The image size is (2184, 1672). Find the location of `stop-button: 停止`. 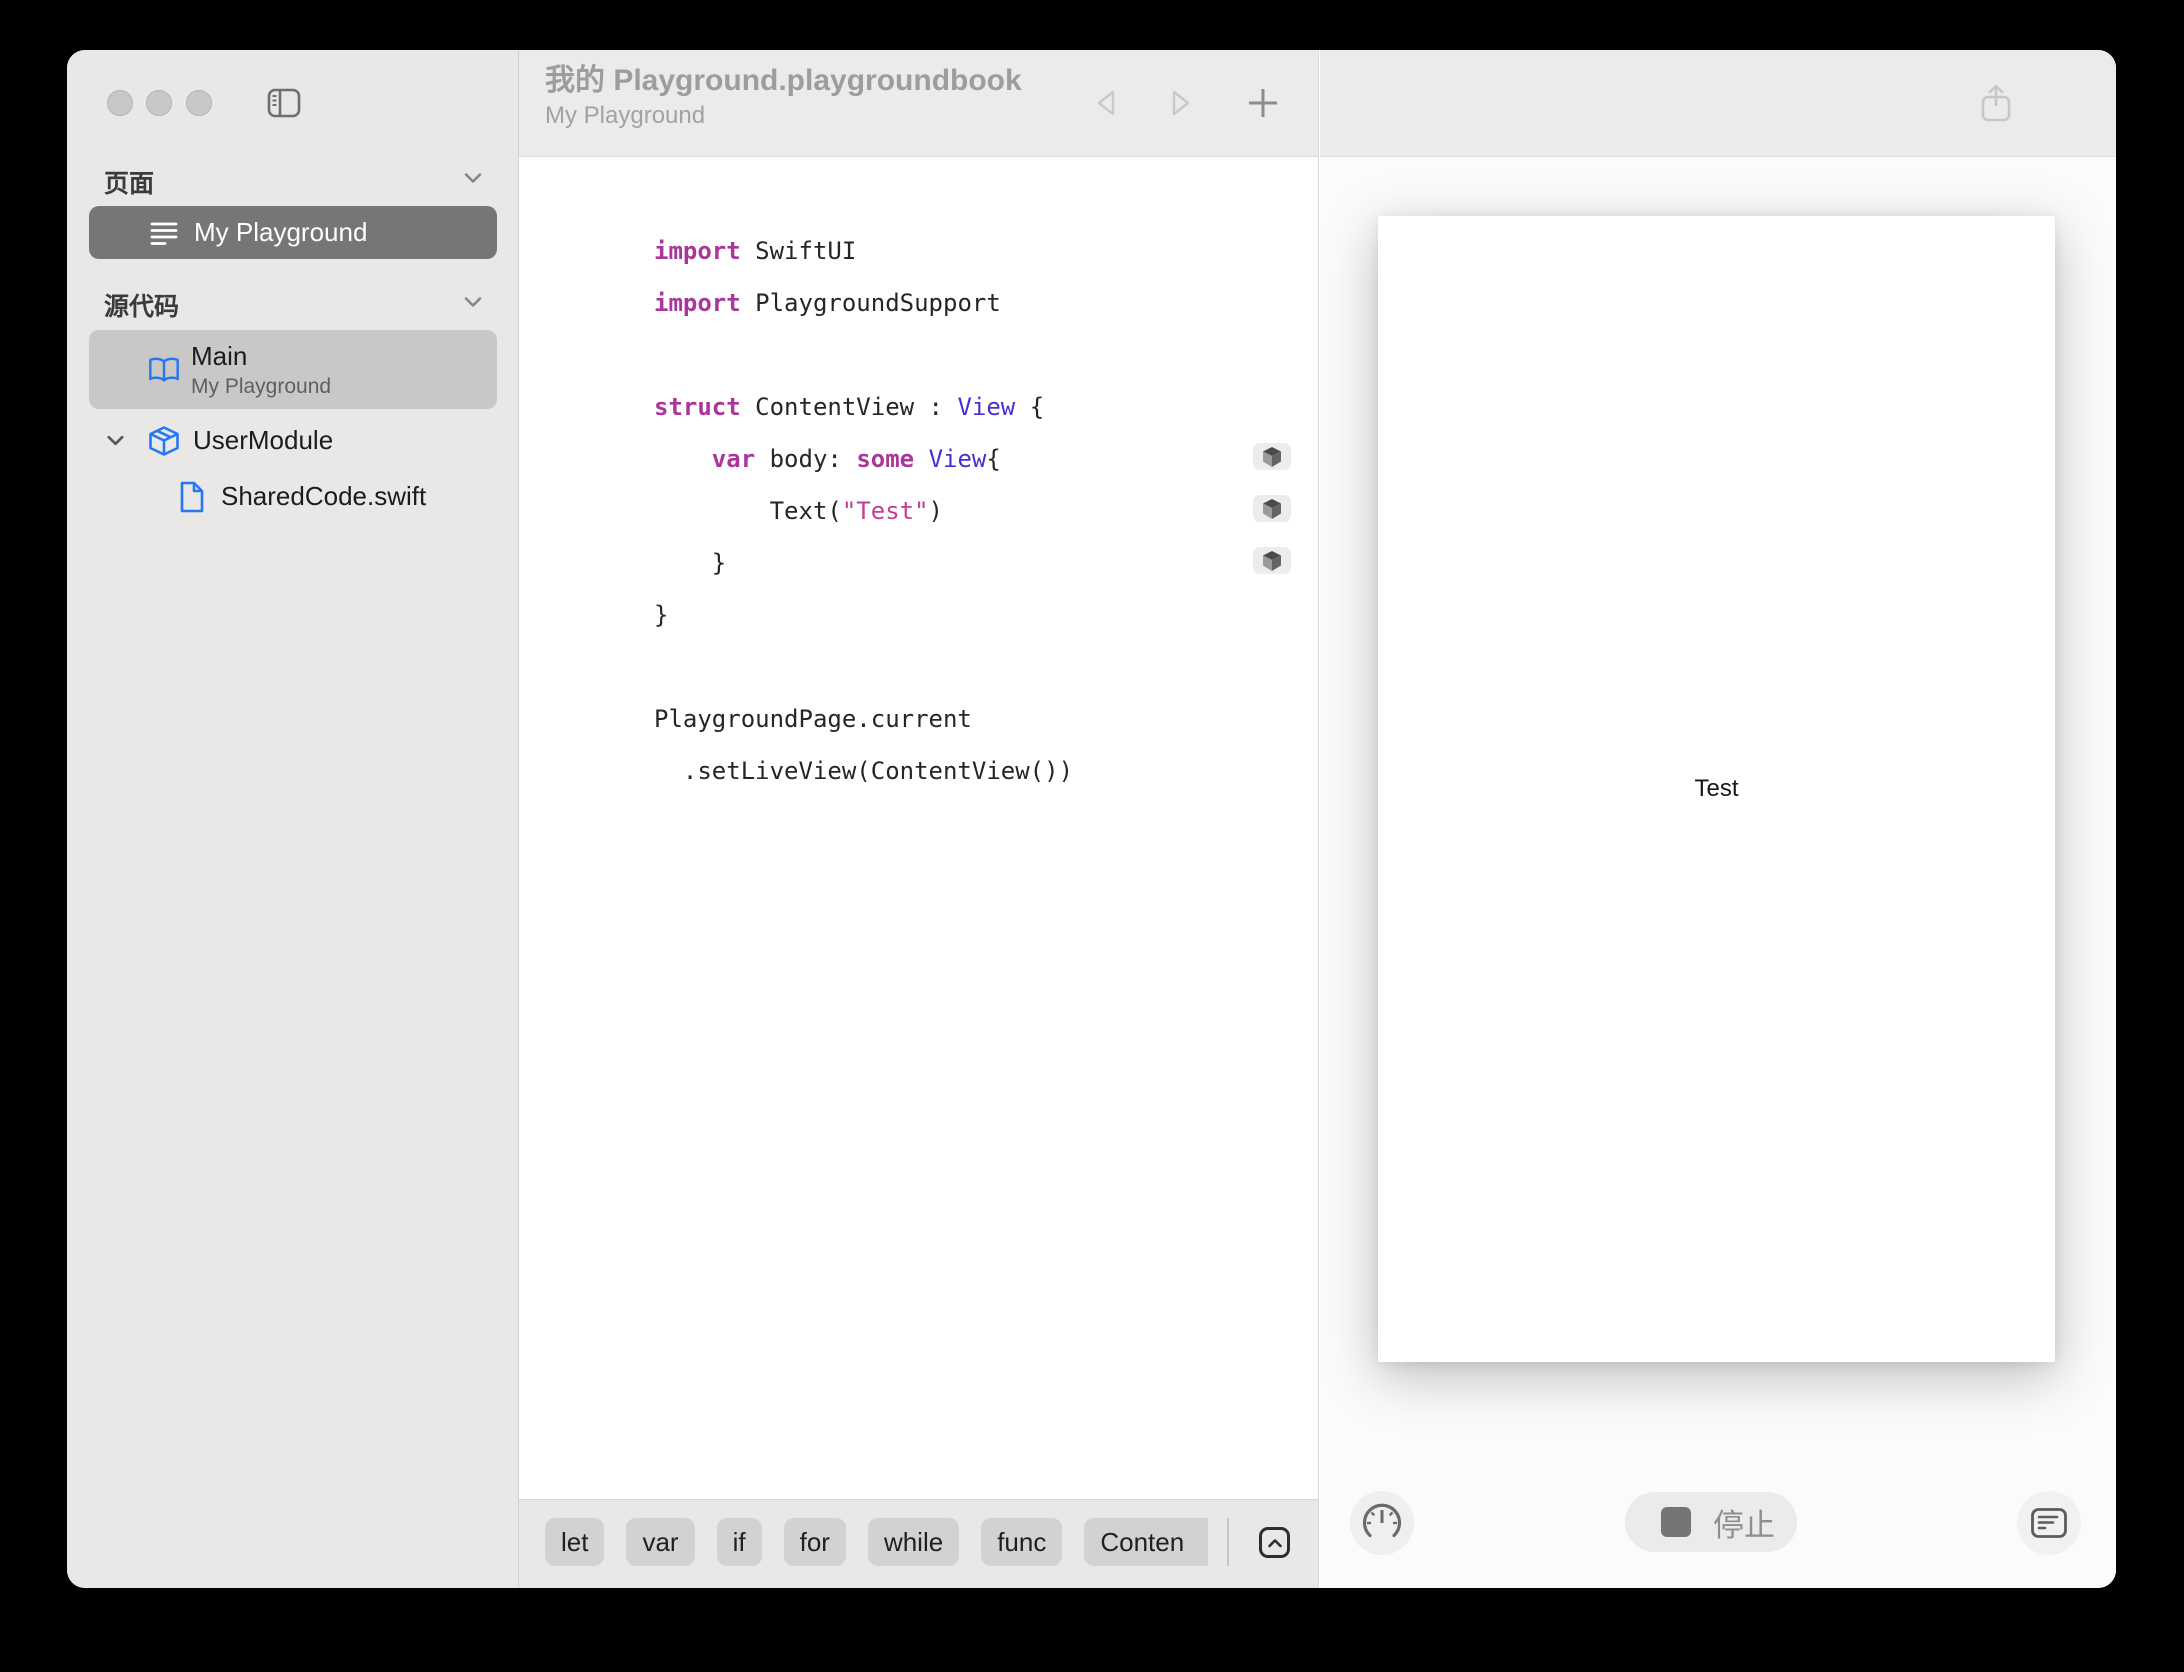

stop-button: 停止 is located at coordinates (1711, 1522).